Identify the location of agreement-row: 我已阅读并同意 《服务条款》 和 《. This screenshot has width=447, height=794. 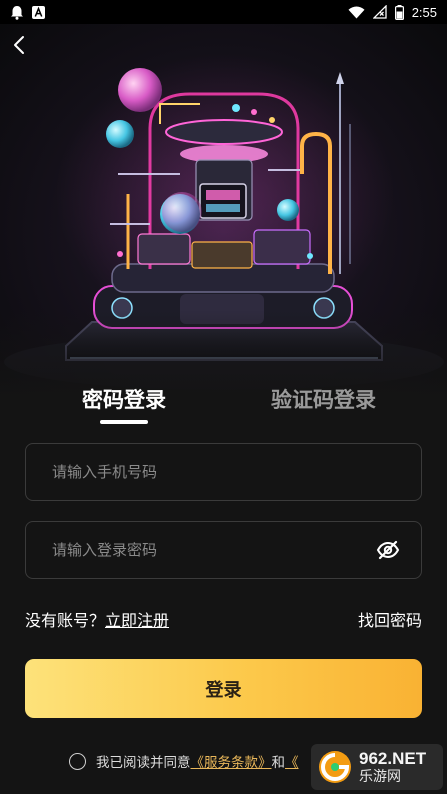
(184, 761).